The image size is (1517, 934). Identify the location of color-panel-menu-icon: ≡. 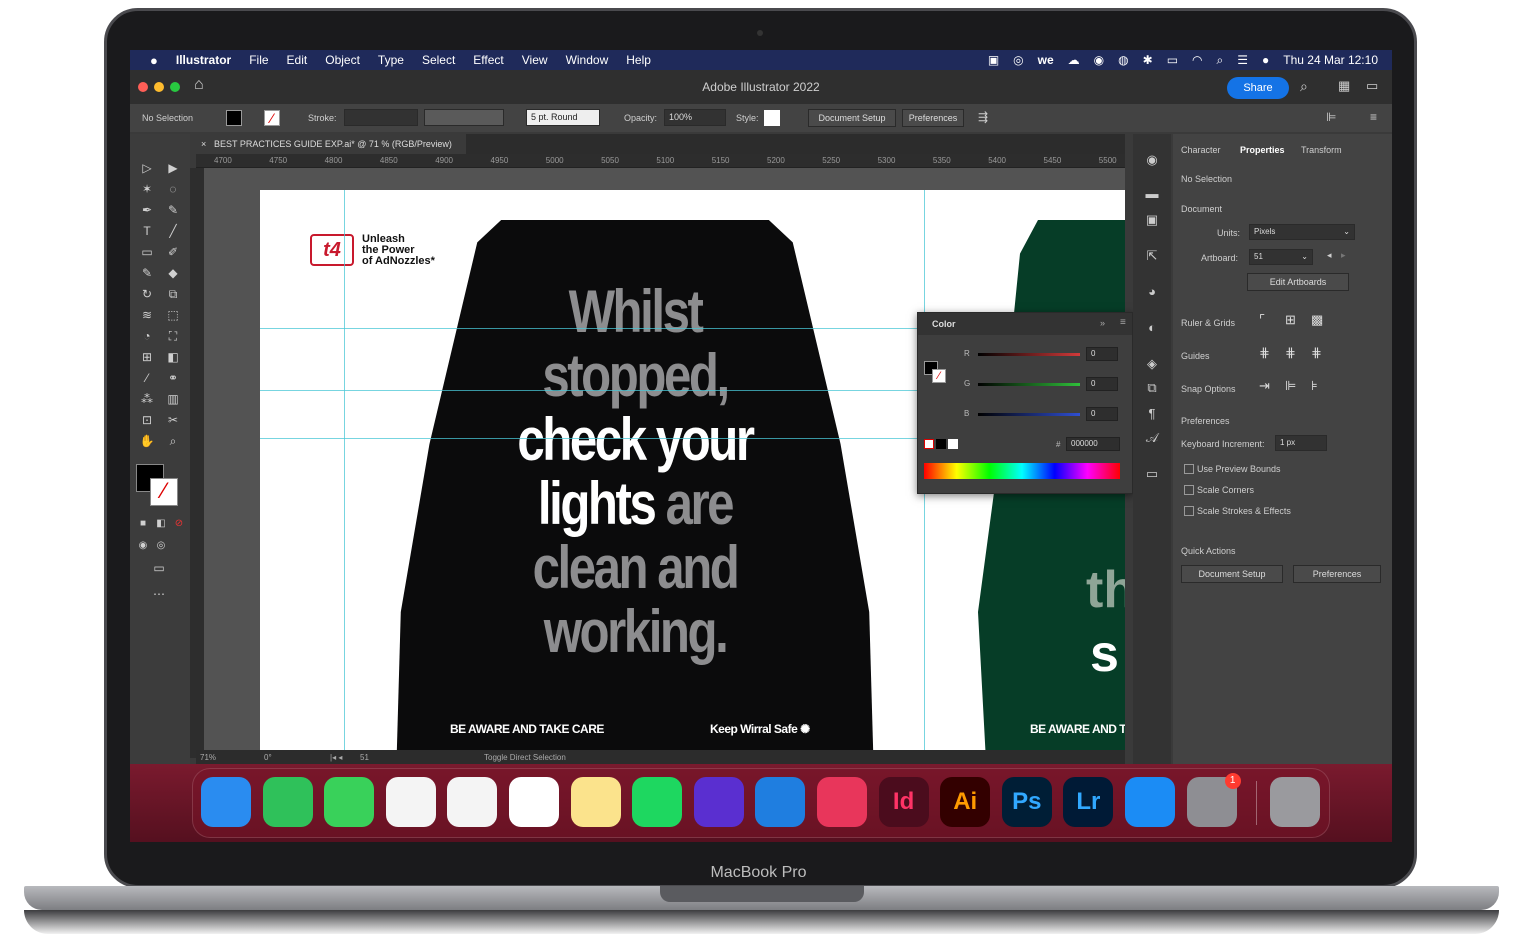
(1123, 322).